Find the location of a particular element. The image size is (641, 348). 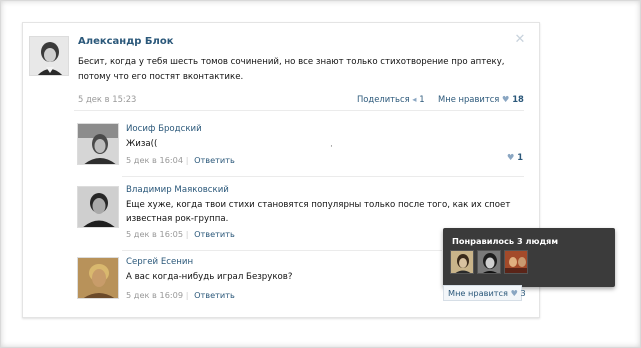

comment-meta: 5 дек в 16:09 | Ответить is located at coordinates (180, 295).